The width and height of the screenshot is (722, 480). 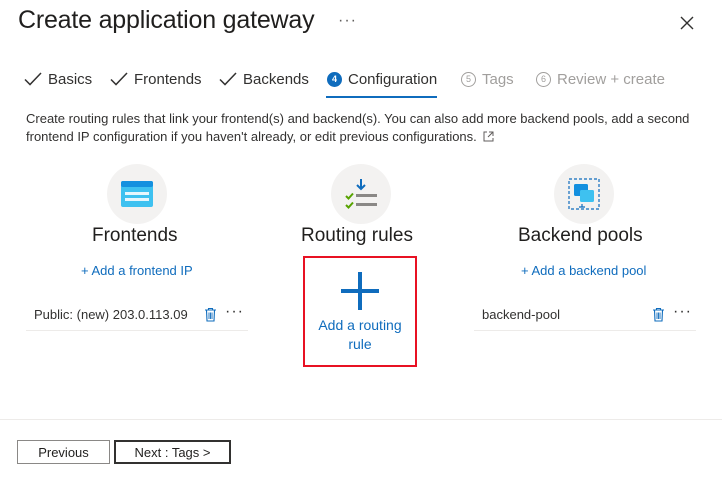 I want to click on next-button: Next : Tags >, so click(x=172, y=452).